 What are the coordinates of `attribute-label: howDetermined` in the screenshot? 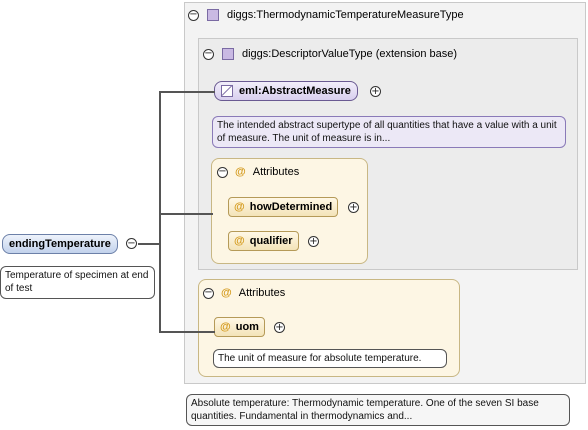 It's located at (291, 207).